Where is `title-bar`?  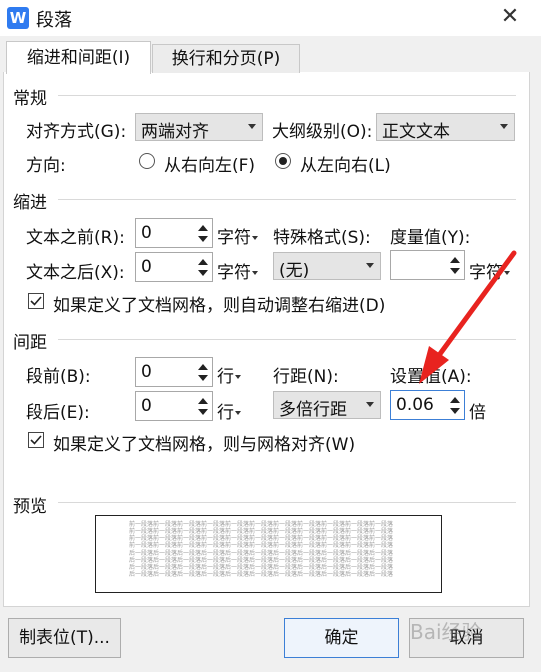
title-bar is located at coordinates (270, 18).